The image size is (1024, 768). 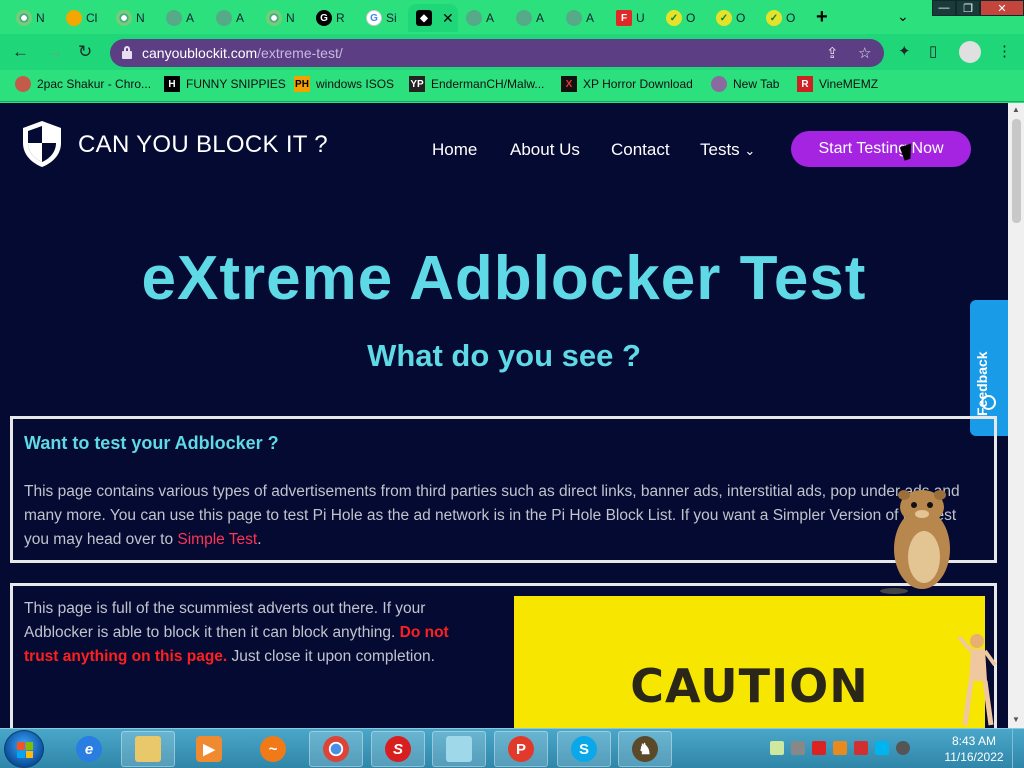 What do you see at coordinates (678, 18) in the screenshot?
I see `tab-14: ✓ O` at bounding box center [678, 18].